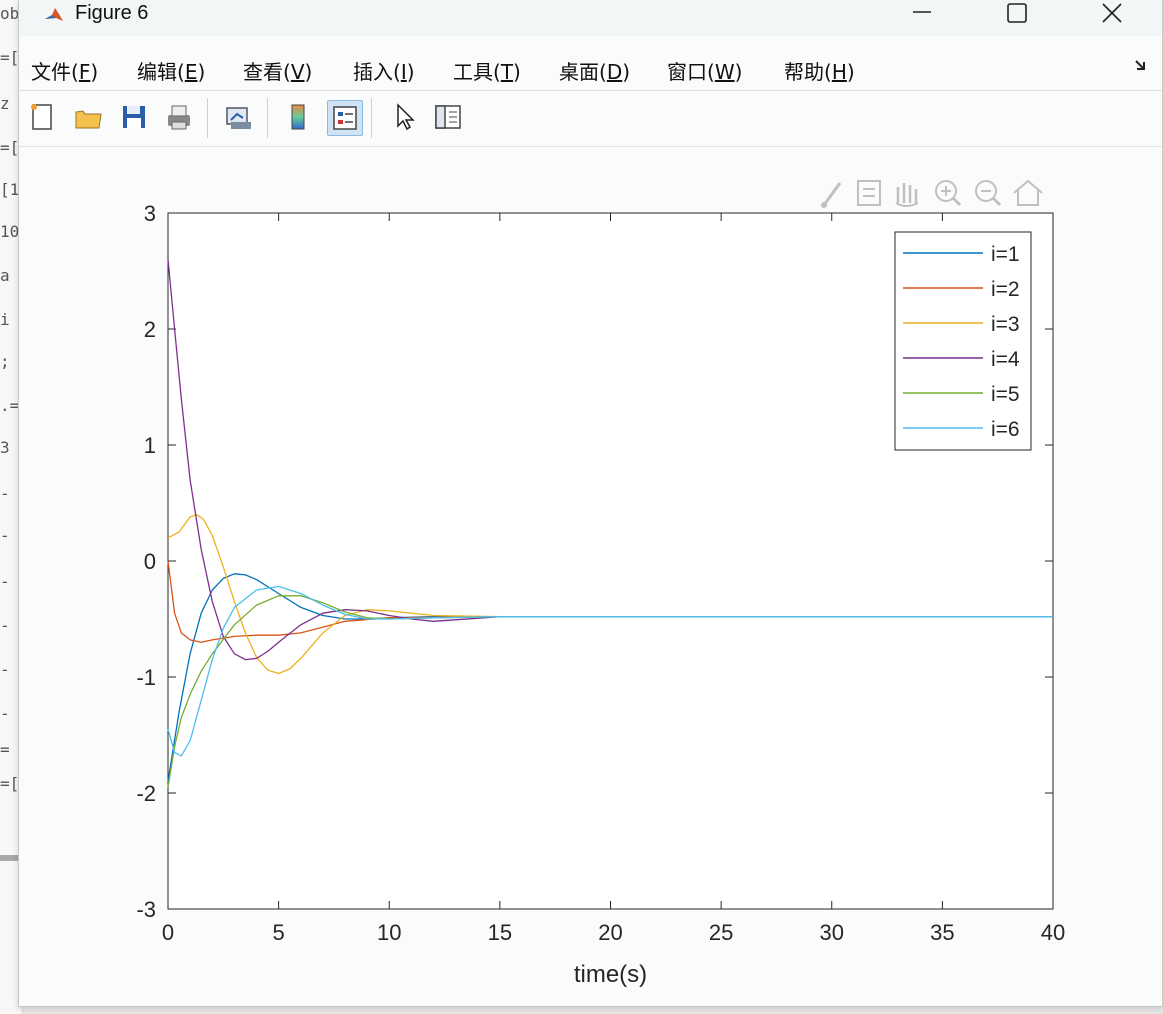 The width and height of the screenshot is (1163, 1014). Describe the element at coordinates (377, 72) in the screenshot. I see `menu-label: 插入(` at that location.